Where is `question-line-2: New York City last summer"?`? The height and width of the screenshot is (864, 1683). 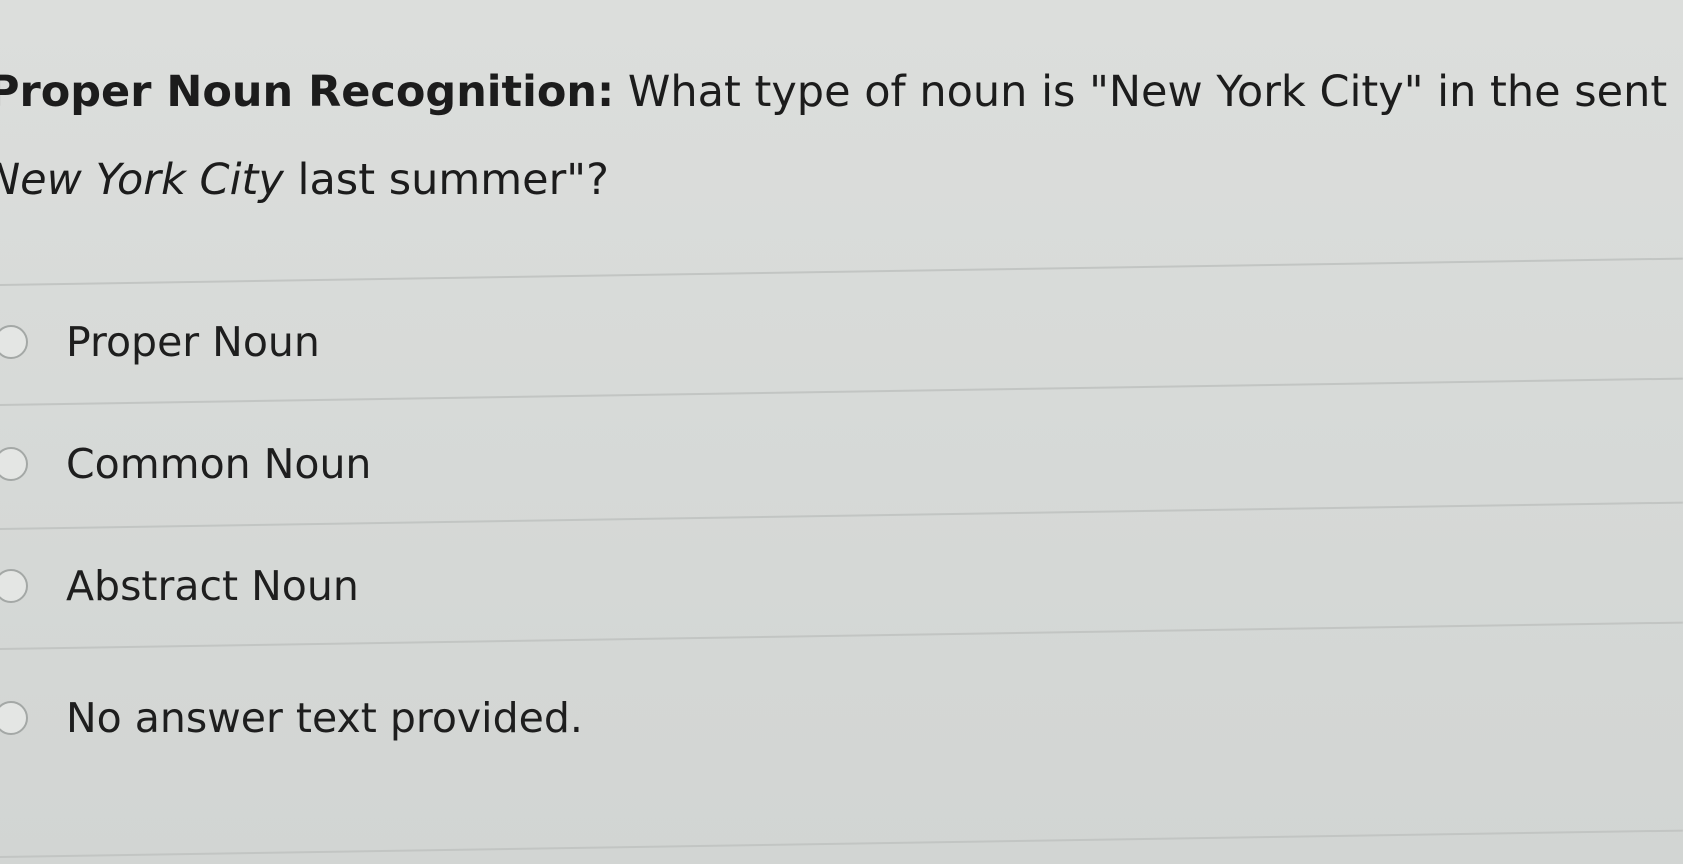 question-line-2: New York City last summer"? is located at coordinates (841, 180).